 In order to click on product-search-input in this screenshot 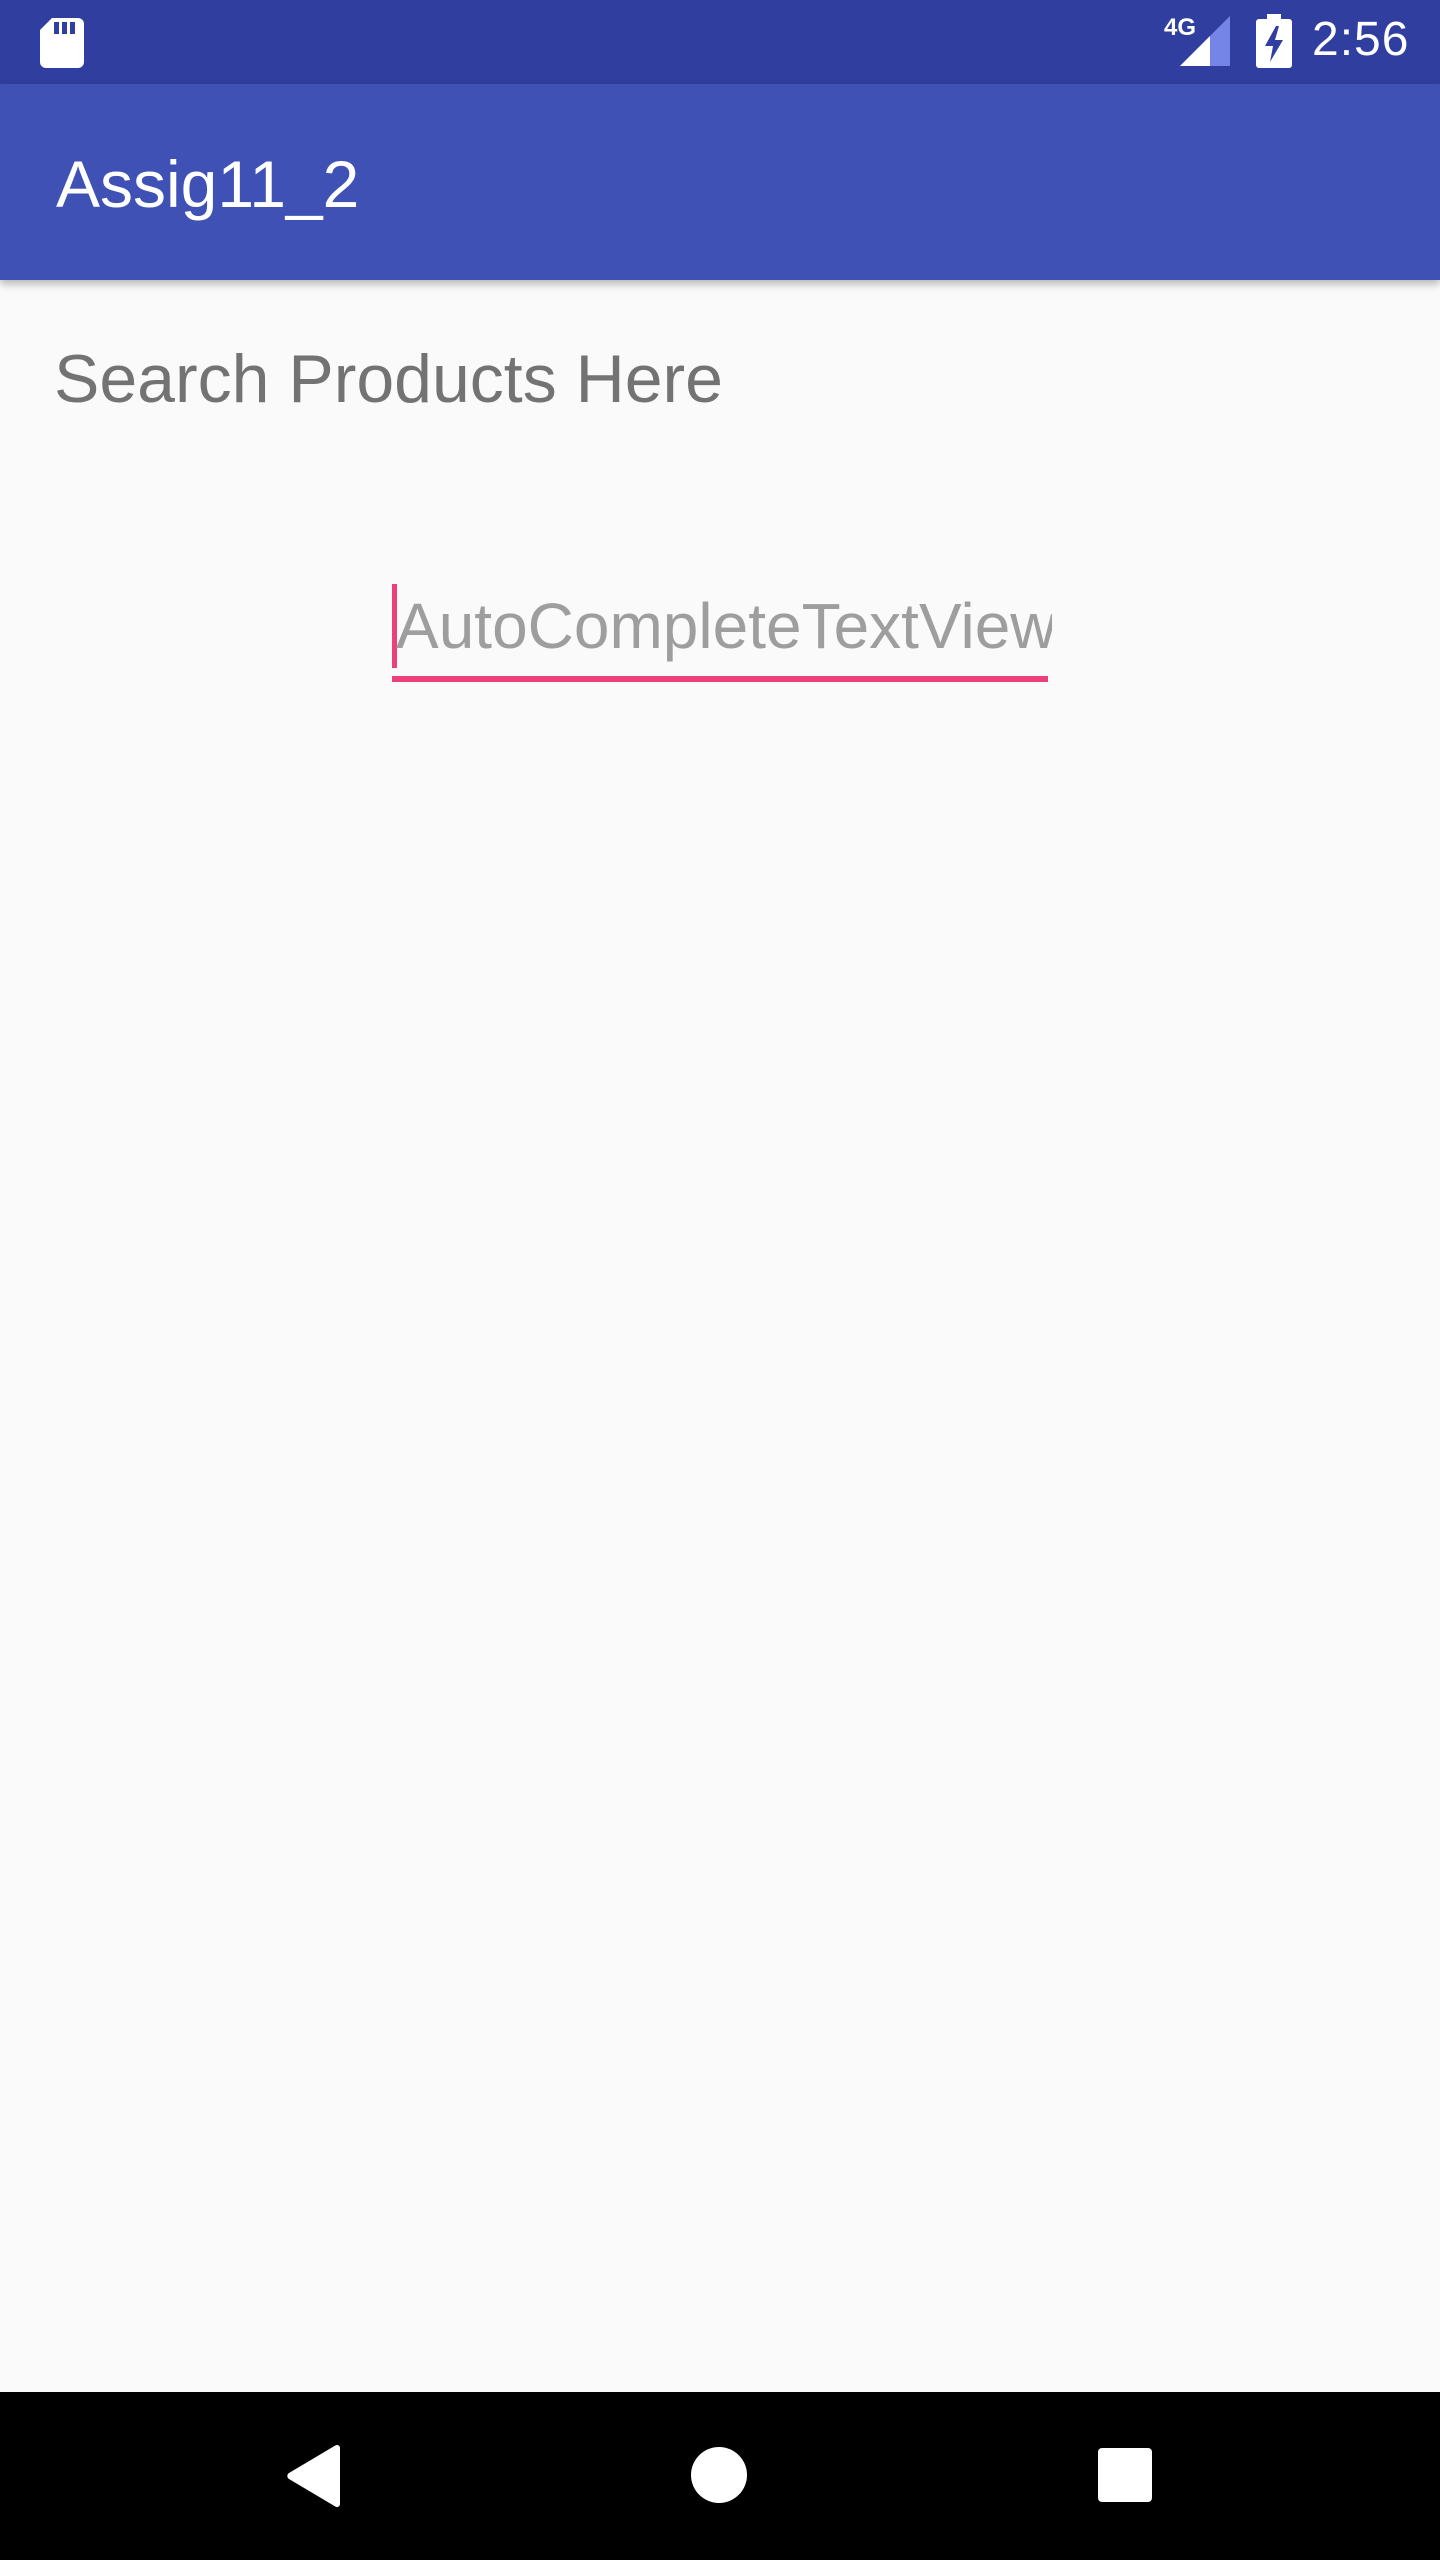, I will do `click(722, 626)`.